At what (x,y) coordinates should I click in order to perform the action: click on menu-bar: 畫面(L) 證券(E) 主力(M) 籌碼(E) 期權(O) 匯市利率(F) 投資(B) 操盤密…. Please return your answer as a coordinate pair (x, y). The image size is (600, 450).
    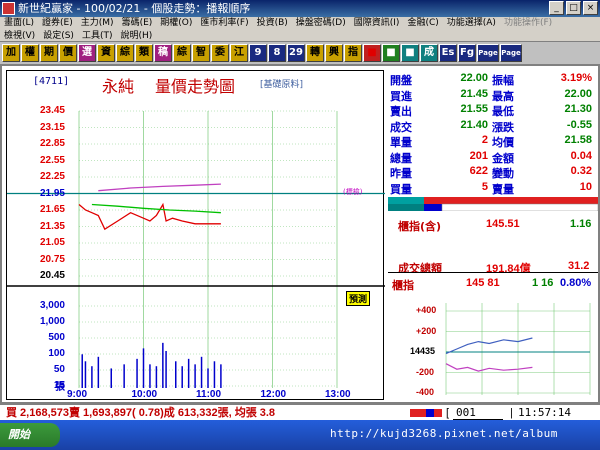
    Looking at the image, I should click on (300, 23).